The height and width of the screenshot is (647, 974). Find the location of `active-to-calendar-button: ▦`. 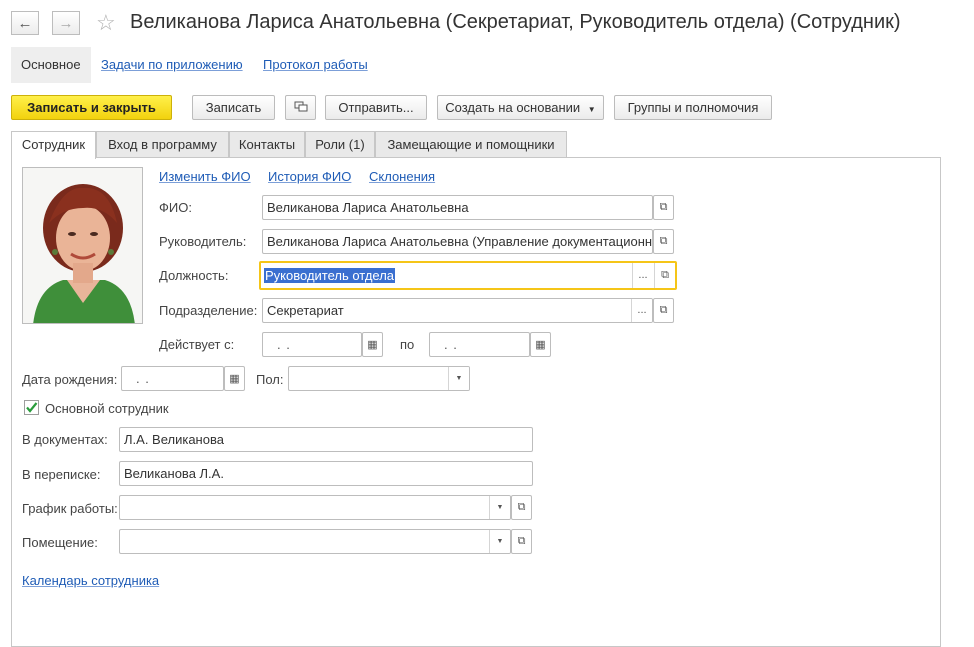

active-to-calendar-button: ▦ is located at coordinates (540, 344).